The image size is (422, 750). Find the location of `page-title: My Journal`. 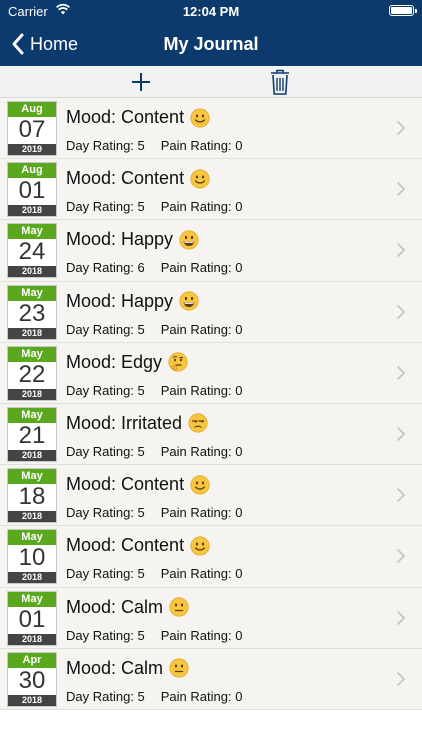

page-title: My Journal is located at coordinates (211, 44).